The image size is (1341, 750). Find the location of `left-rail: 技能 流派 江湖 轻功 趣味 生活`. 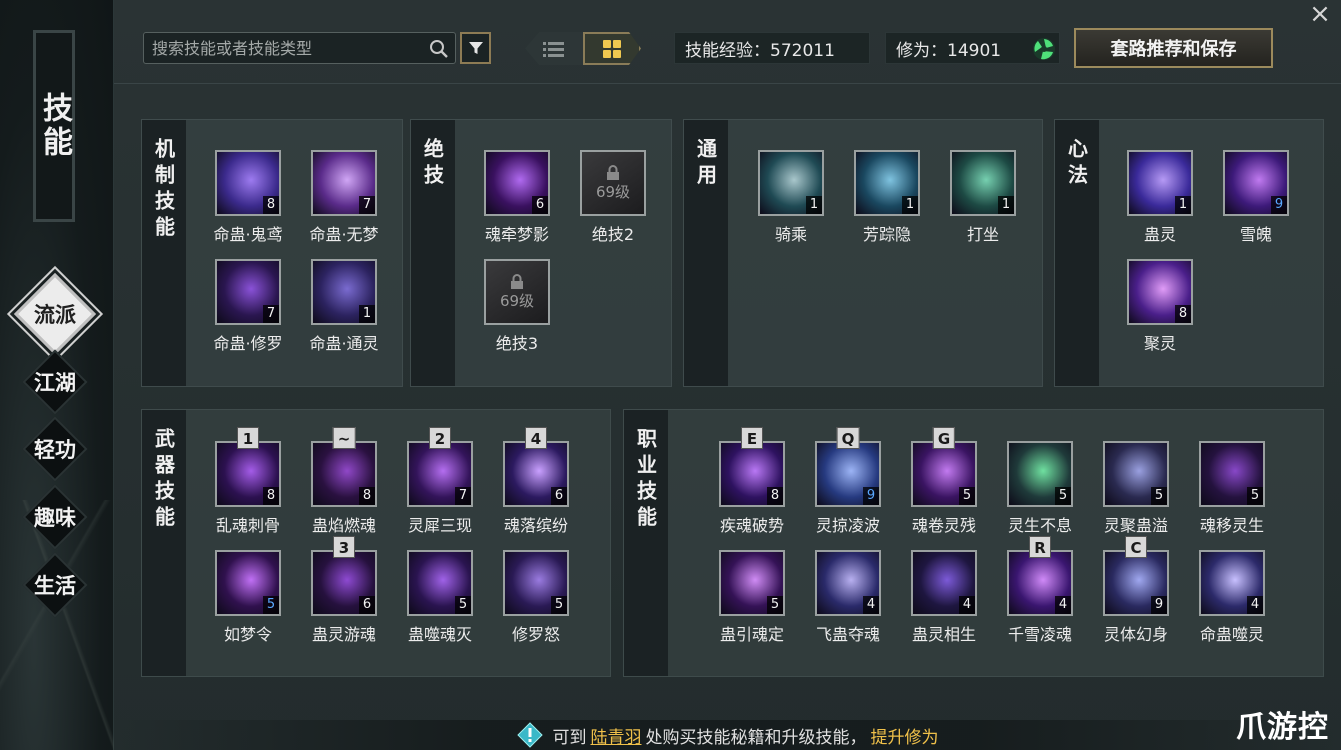

left-rail: 技能 流派 江湖 轻功 趣味 生活 is located at coordinates (57, 375).